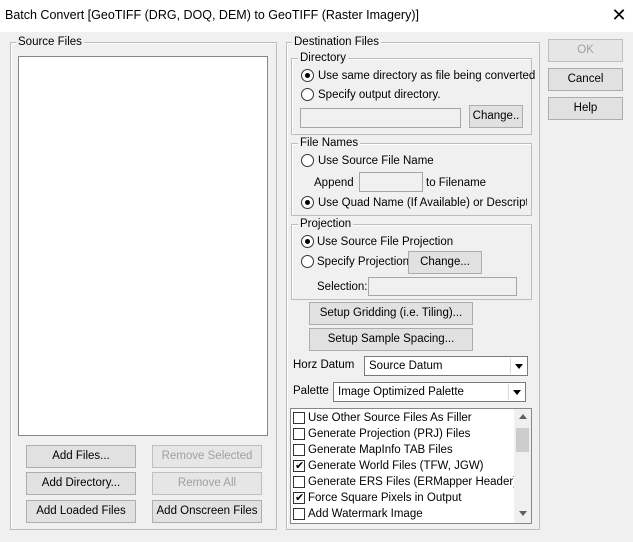 The width and height of the screenshot is (633, 542). Describe the element at coordinates (326, 224) in the screenshot. I see `projection-legend: Projection` at that location.